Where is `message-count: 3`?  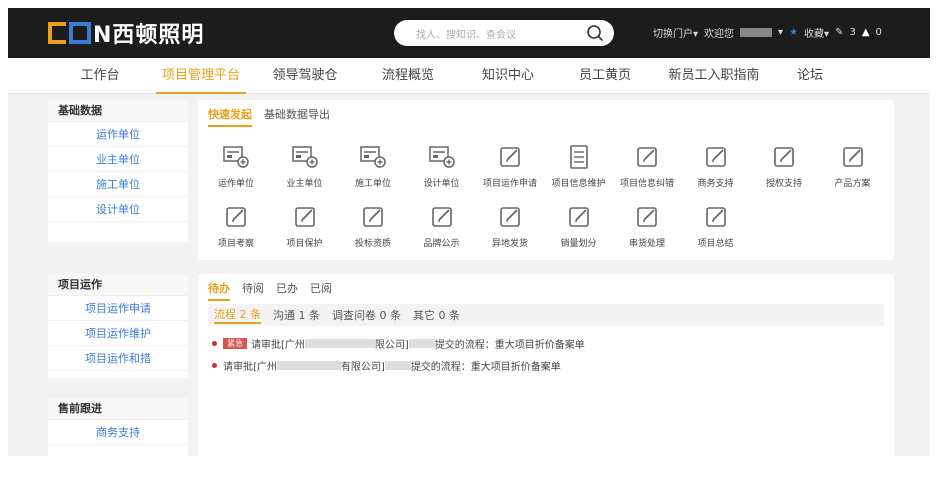 message-count: 3 is located at coordinates (852, 32).